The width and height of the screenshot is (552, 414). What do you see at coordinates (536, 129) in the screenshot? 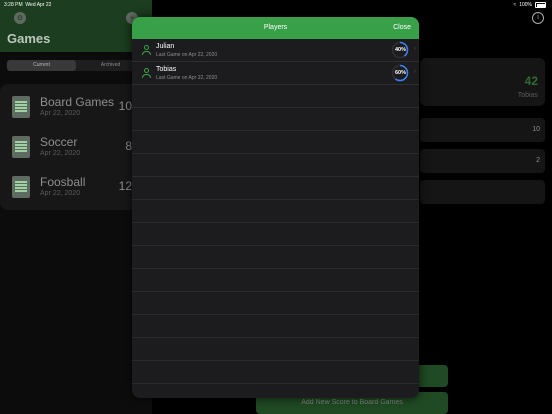
I see `score-row-value: 10` at bounding box center [536, 129].